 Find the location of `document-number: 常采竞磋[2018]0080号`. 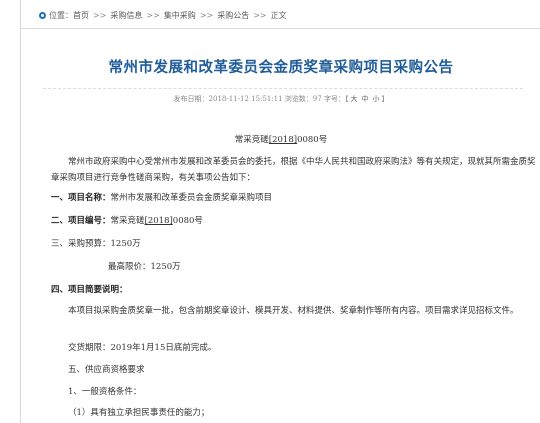

document-number: 常采竞磋[2018]0080号 is located at coordinates (280, 139).